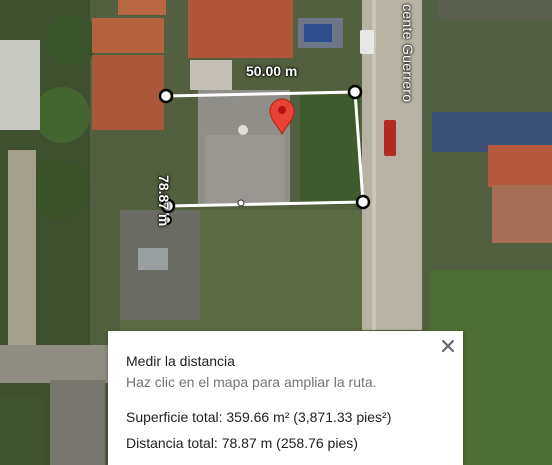  Describe the element at coordinates (242, 443) in the screenshot. I see `total-distance: Distancia total: 78.87 m (258.76 pies)` at that location.